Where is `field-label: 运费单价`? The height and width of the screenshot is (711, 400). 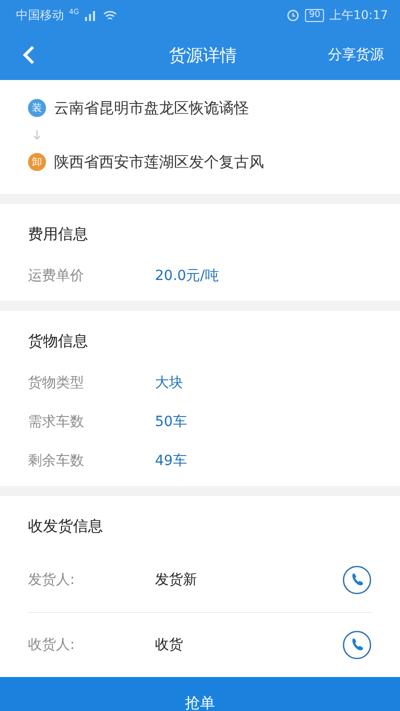 field-label: 运费单价 is located at coordinates (56, 275).